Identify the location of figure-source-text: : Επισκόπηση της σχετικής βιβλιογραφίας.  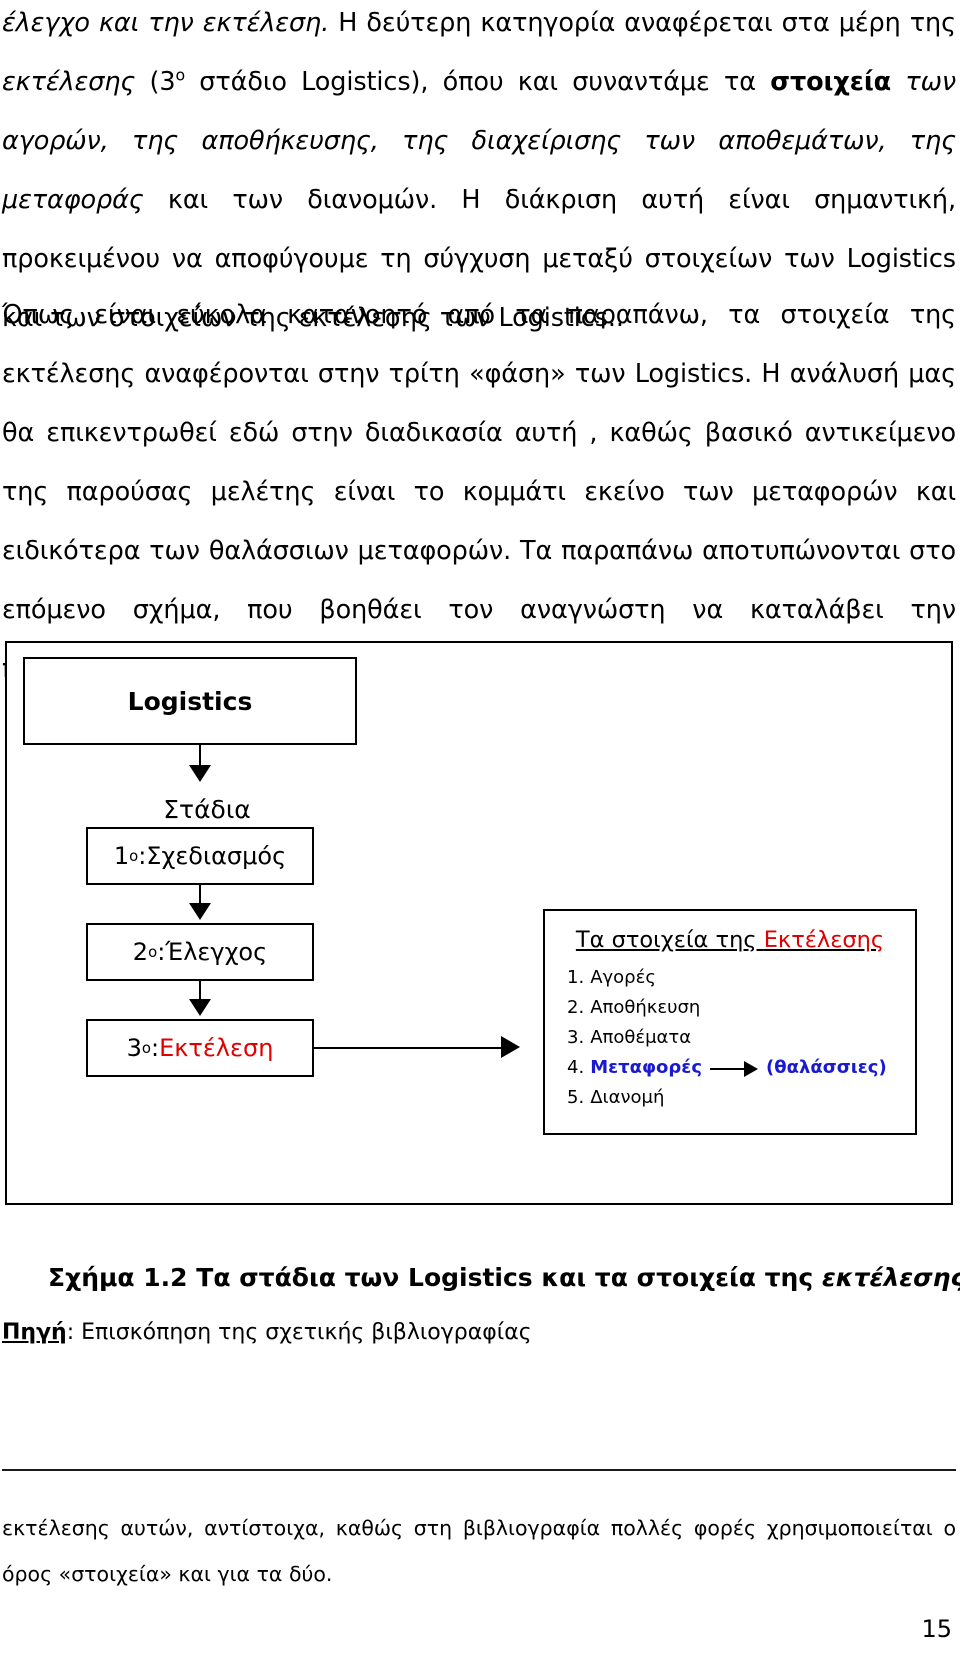
(299, 1332).